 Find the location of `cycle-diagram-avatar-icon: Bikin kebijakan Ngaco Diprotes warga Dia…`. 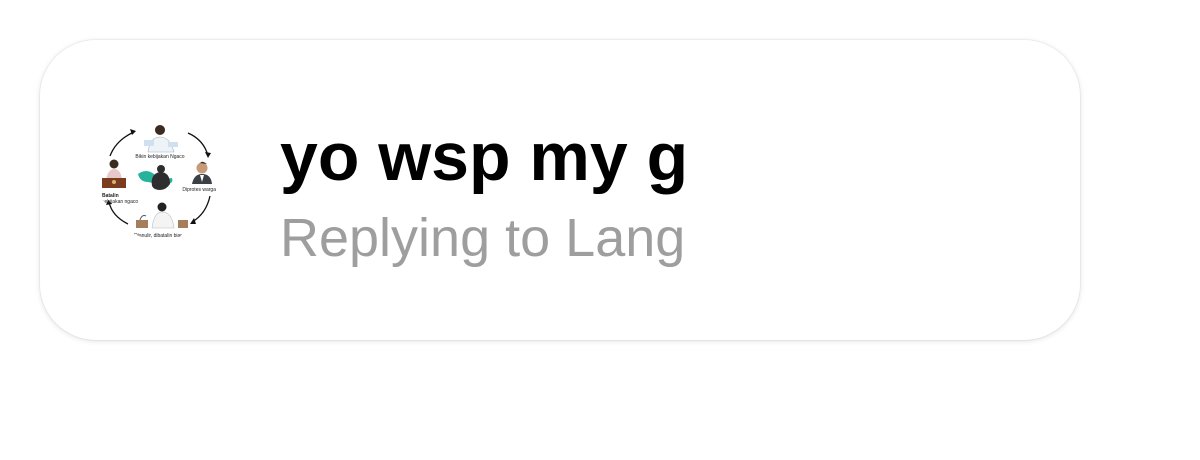

cycle-diagram-avatar-icon: Bikin kebijakan Ngaco Diprotes warga Dia… is located at coordinates (160, 180).